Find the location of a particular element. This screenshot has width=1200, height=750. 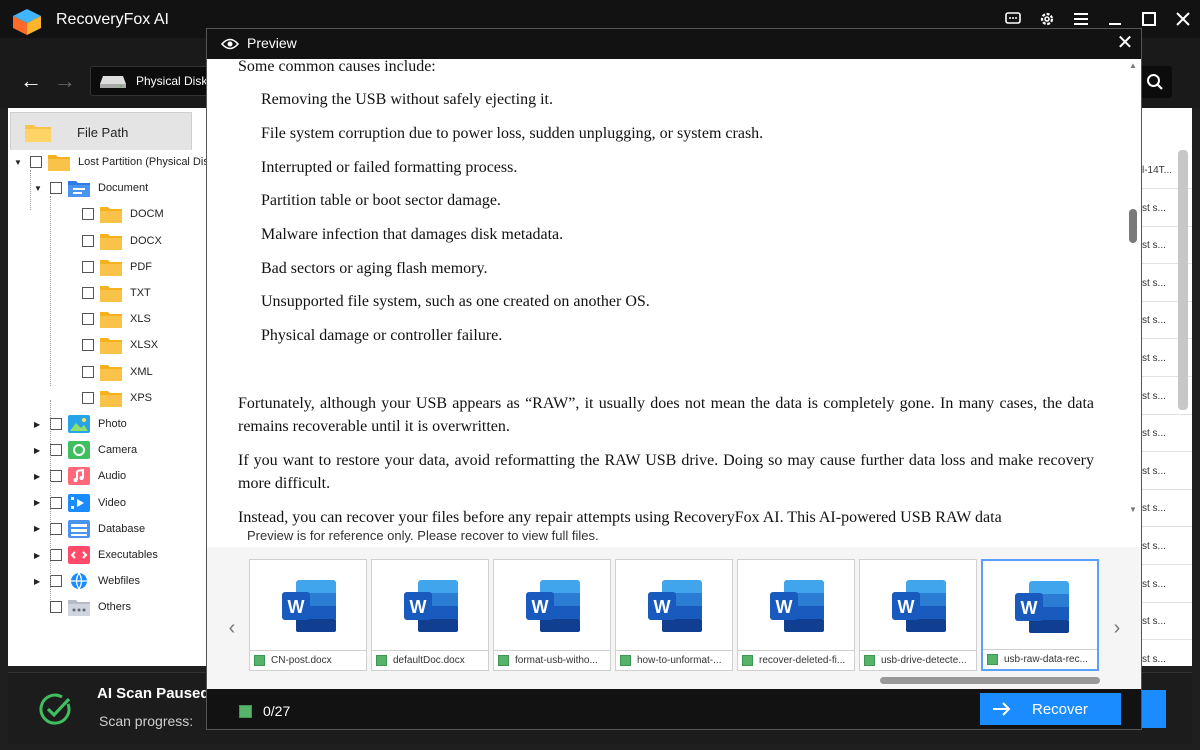

thumbnail-next-icon: › is located at coordinates (1117, 628).